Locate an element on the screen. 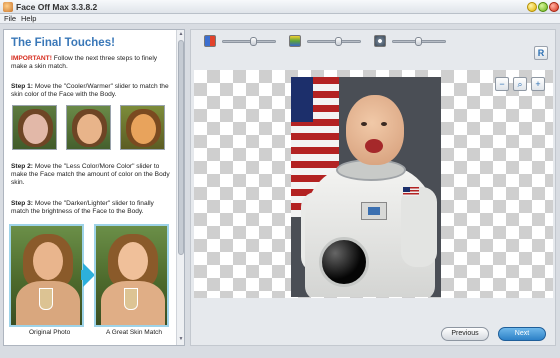  panel-scrollbar: ▲ ▼ is located at coordinates (180, 187).